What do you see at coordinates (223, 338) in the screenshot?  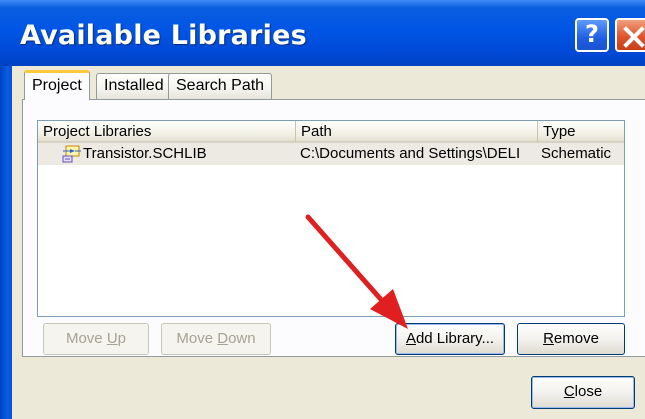 I see `move-down-label-accel: D` at bounding box center [223, 338].